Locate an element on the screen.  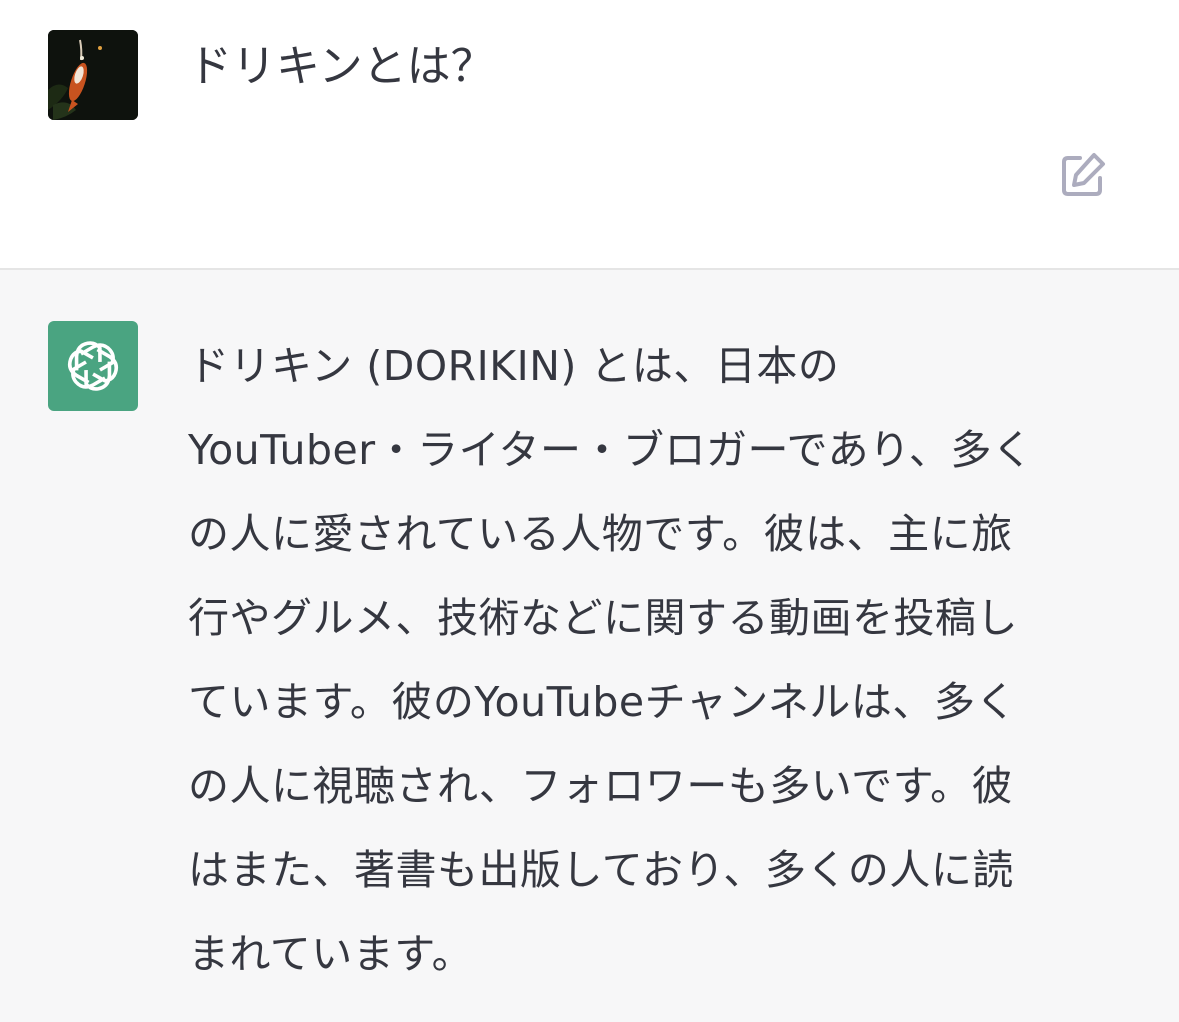
answer-line: ています。彼のYouTubeチャンネルは、多く is located at coordinates (602, 702).